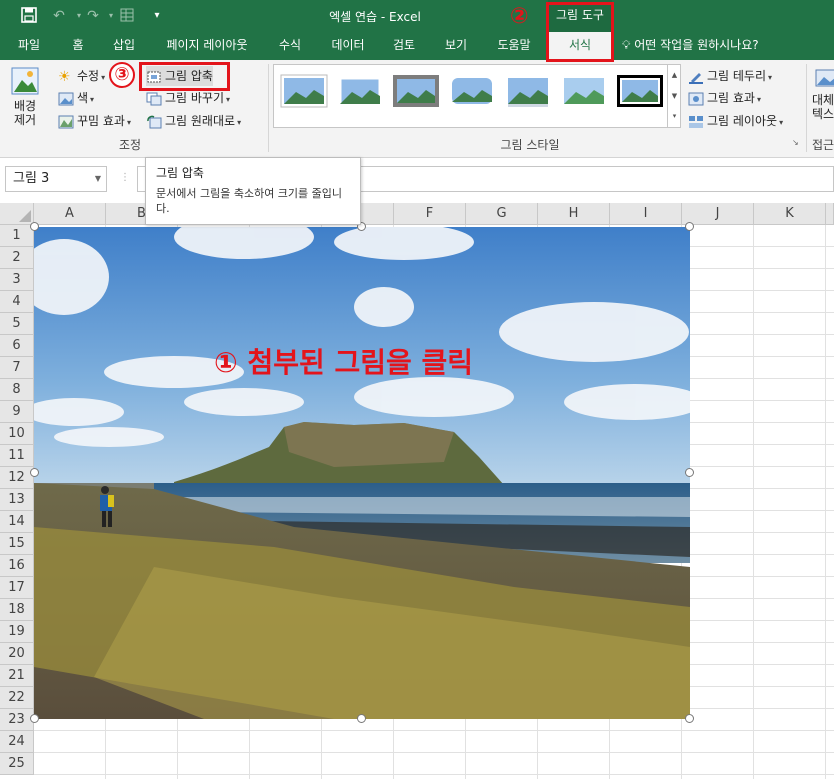 Image resolution: width=834 pixels, height=779 pixels. I want to click on row-header: 6, so click(17, 346).